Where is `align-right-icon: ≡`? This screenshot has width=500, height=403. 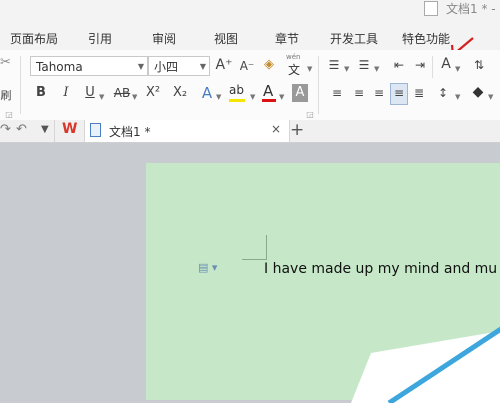
align-right-icon: ≡ is located at coordinates (379, 93).